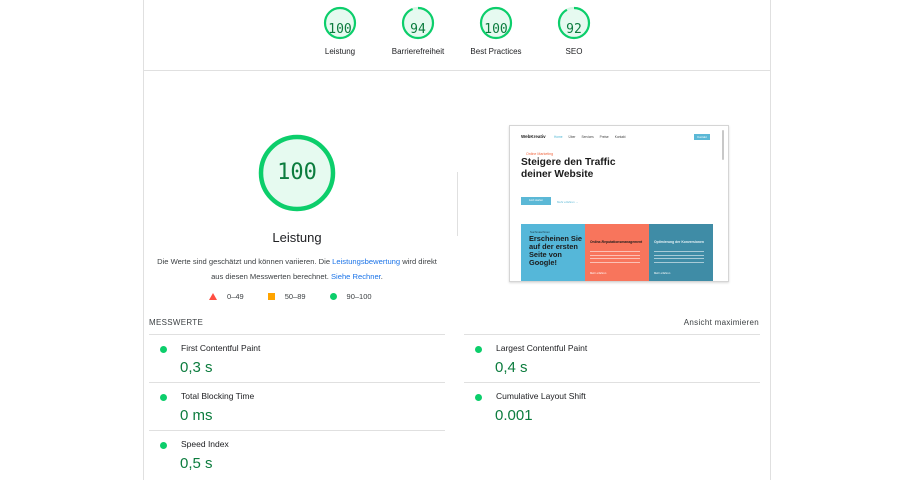 Image resolution: width=900 pixels, height=480 pixels. Describe the element at coordinates (723, 145) in the screenshot. I see `shot-scrollbar` at that location.